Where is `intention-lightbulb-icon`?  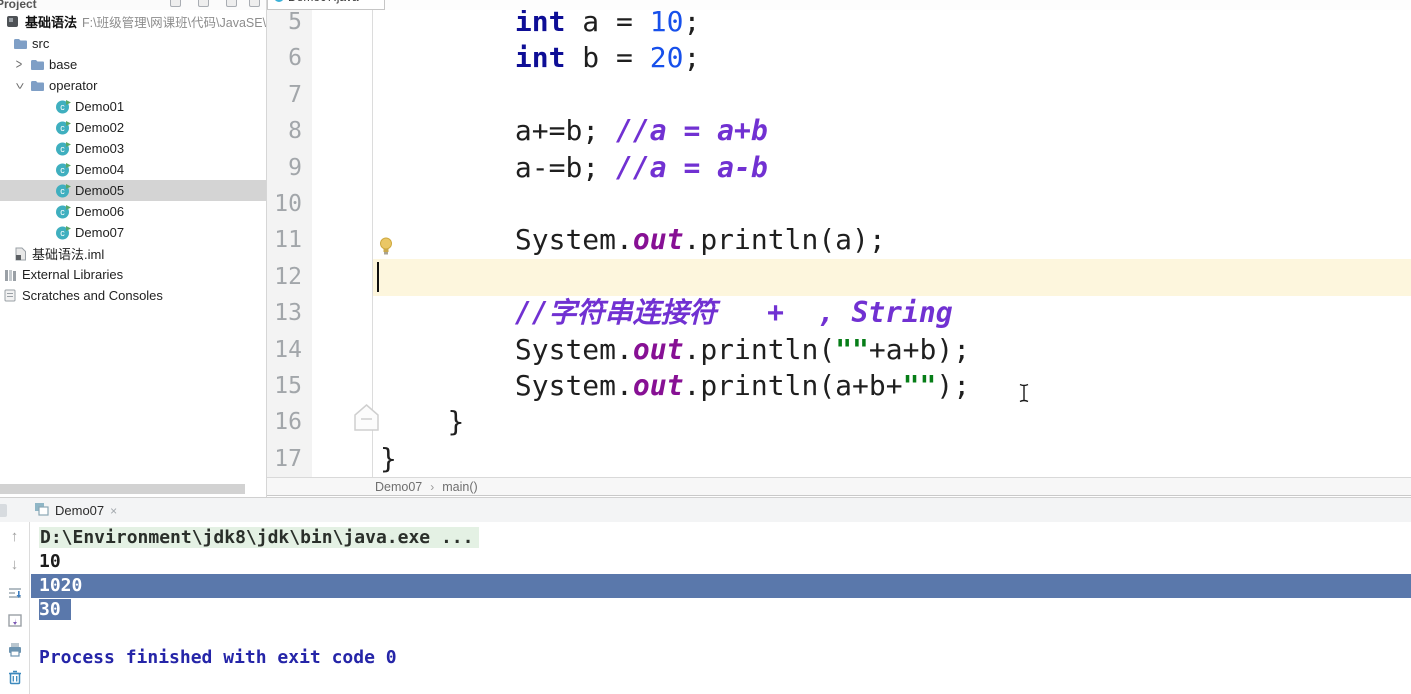
intention-lightbulb-icon is located at coordinates (386, 249).